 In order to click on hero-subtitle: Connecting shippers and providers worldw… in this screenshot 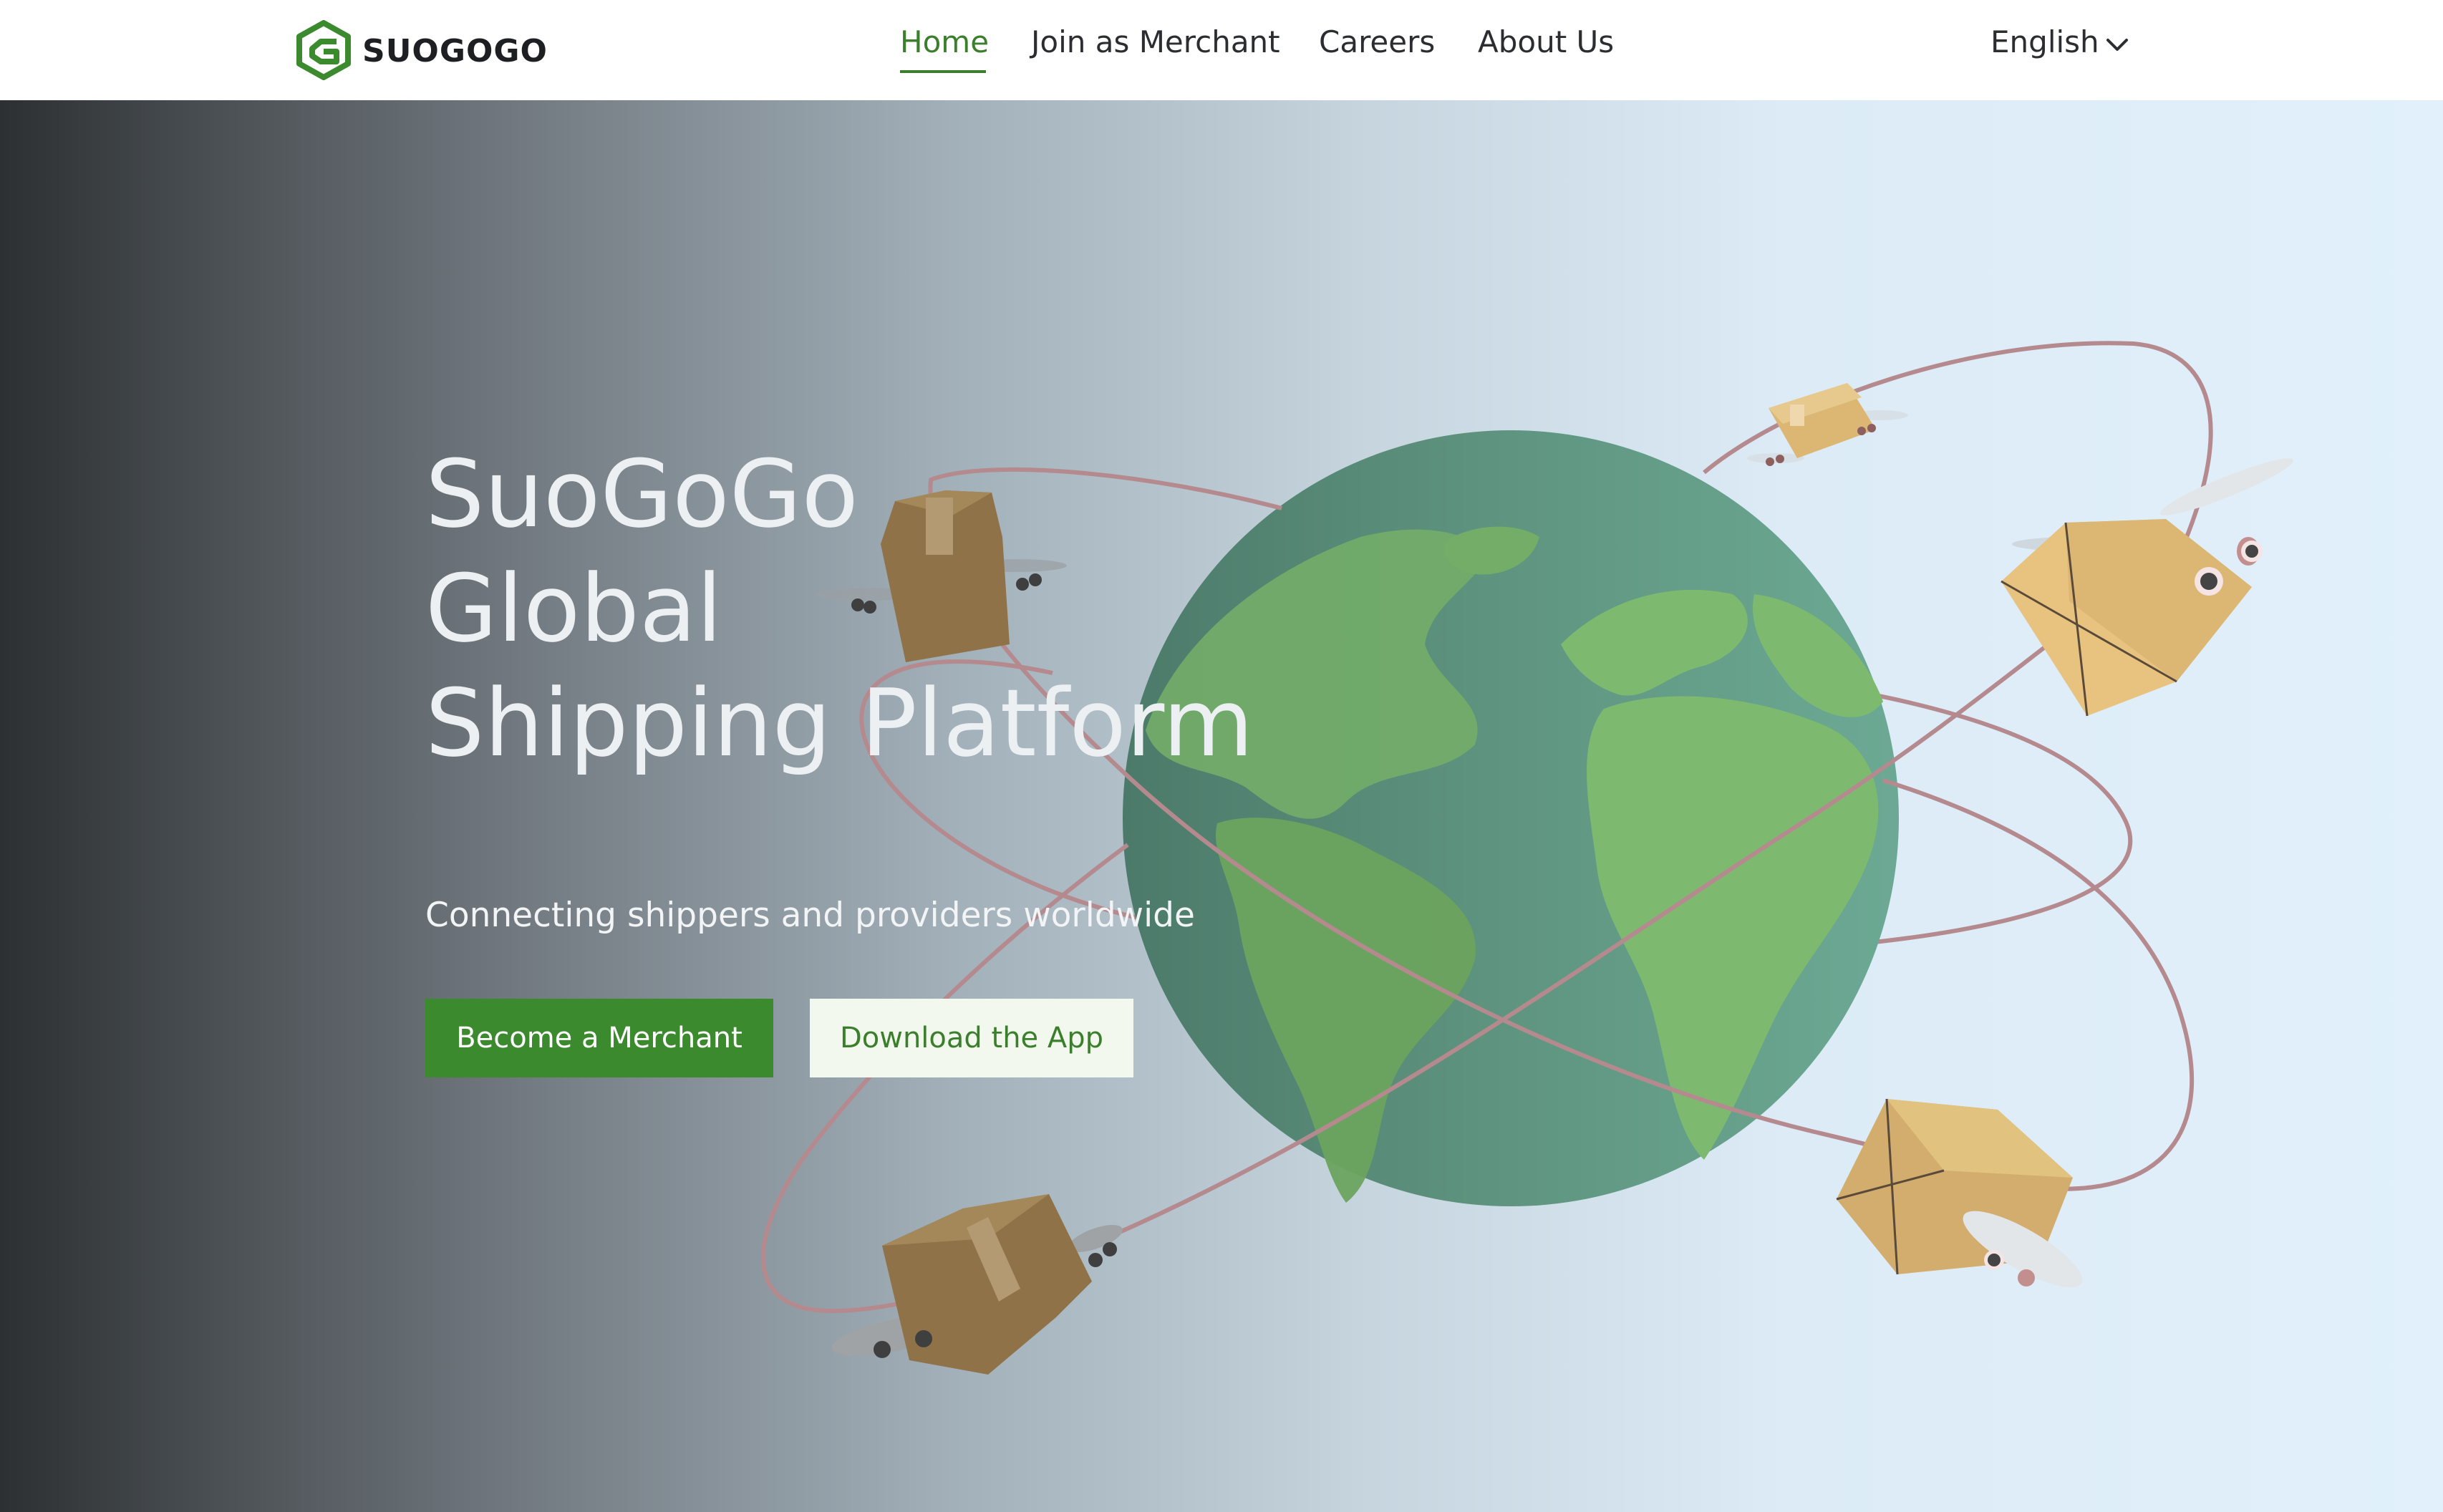, I will do `click(810, 915)`.